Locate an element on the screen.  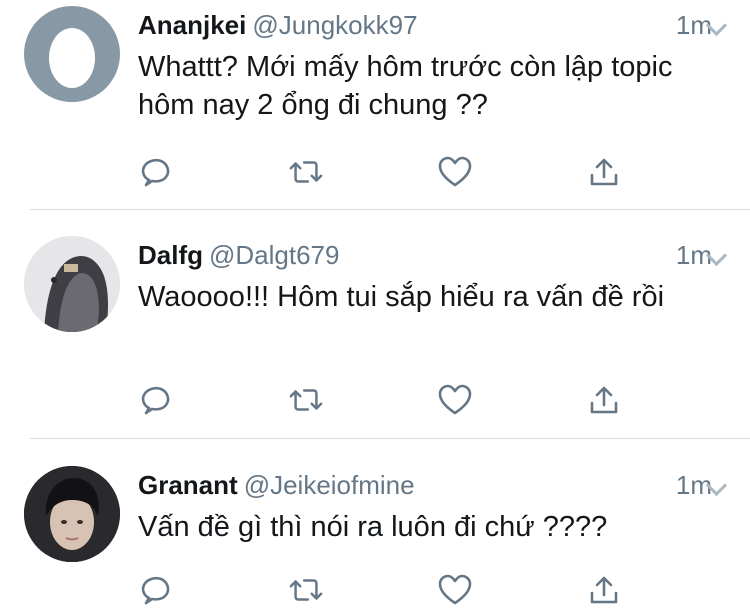
tweet-text: Waoooo!!! Hôm tui sắp hiểu ra vấn đề rồi is located at coordinates (401, 297).